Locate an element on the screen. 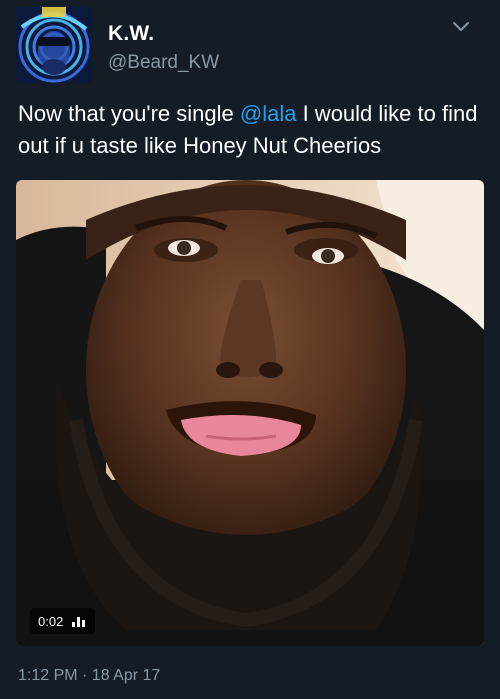  display-name: K.W. is located at coordinates (131, 34).